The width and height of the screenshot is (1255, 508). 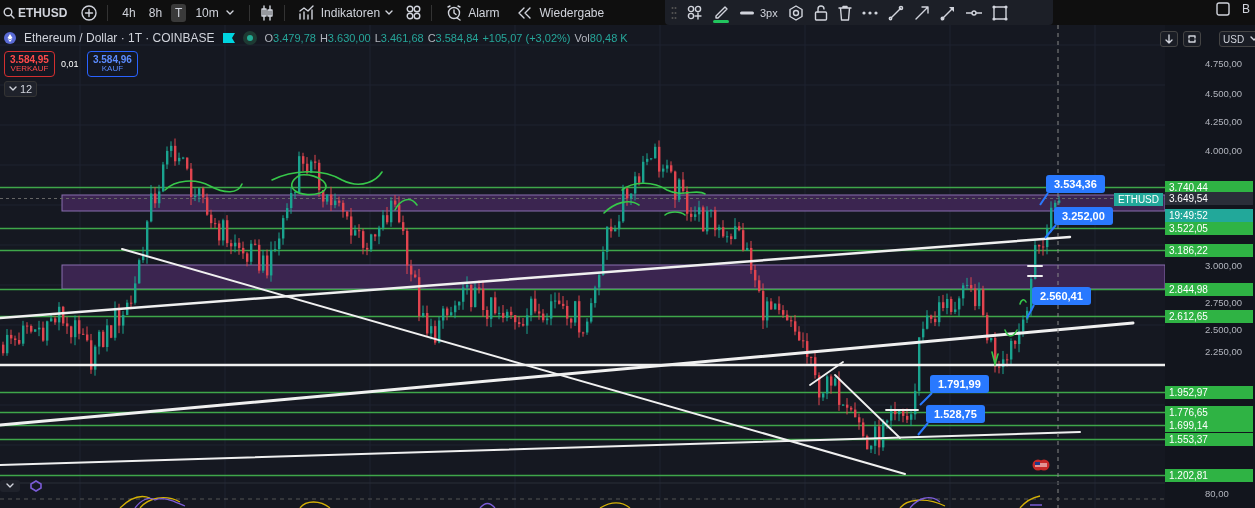 I want to click on price-tag: 1.776,65, so click(x=1209, y=412).